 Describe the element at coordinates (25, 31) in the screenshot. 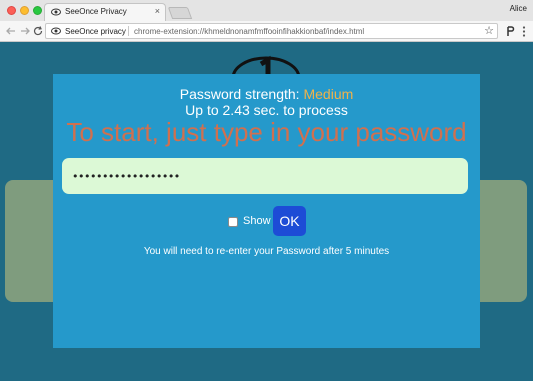

I see `forward-arrow-icon` at that location.